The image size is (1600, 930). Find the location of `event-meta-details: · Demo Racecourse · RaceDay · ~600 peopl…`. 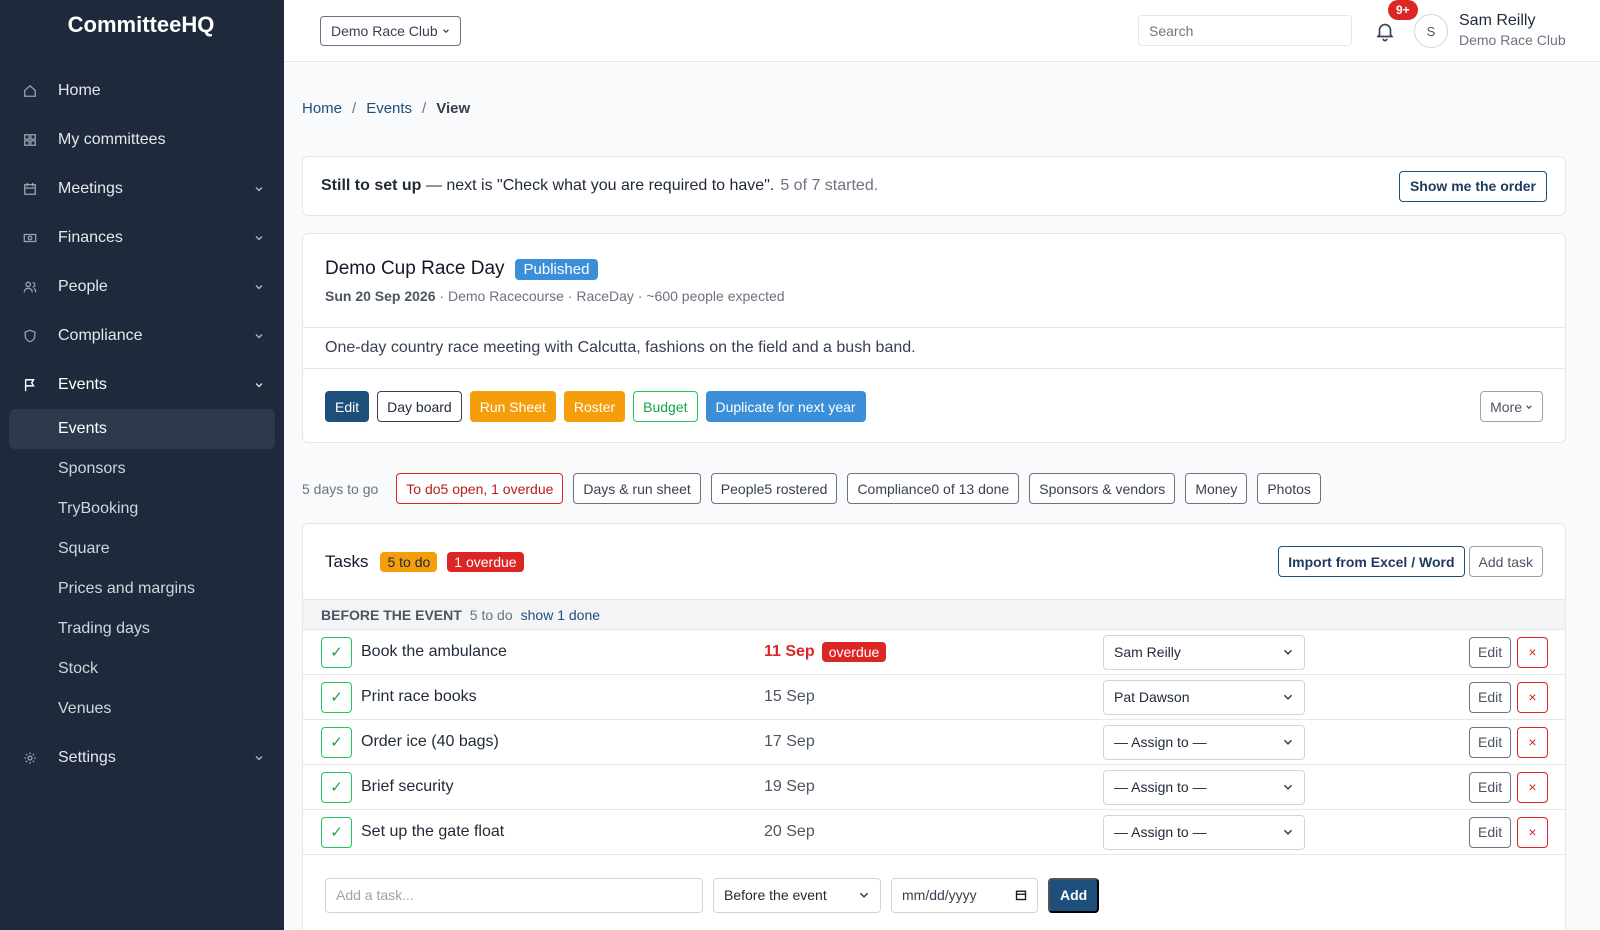

event-meta-details: · Demo Racecourse · RaceDay · ~600 peopl… is located at coordinates (610, 296).